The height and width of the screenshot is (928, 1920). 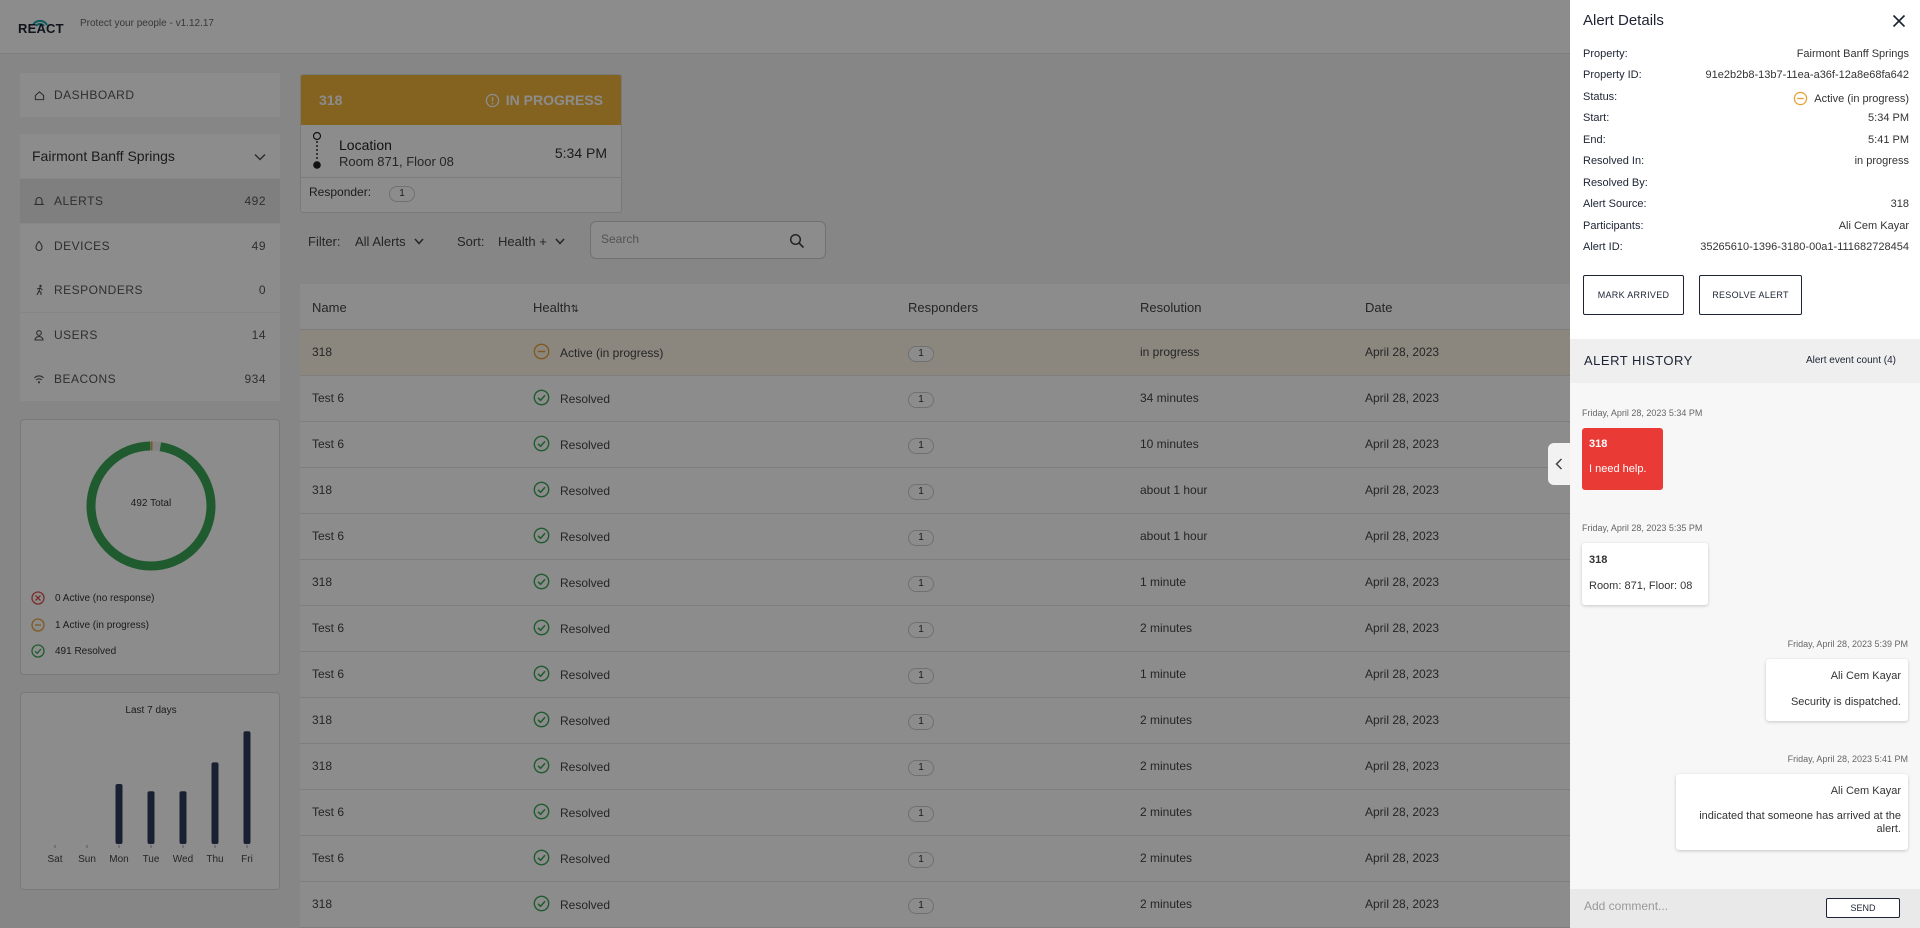 What do you see at coordinates (1899, 21) in the screenshot?
I see `close-icon` at bounding box center [1899, 21].